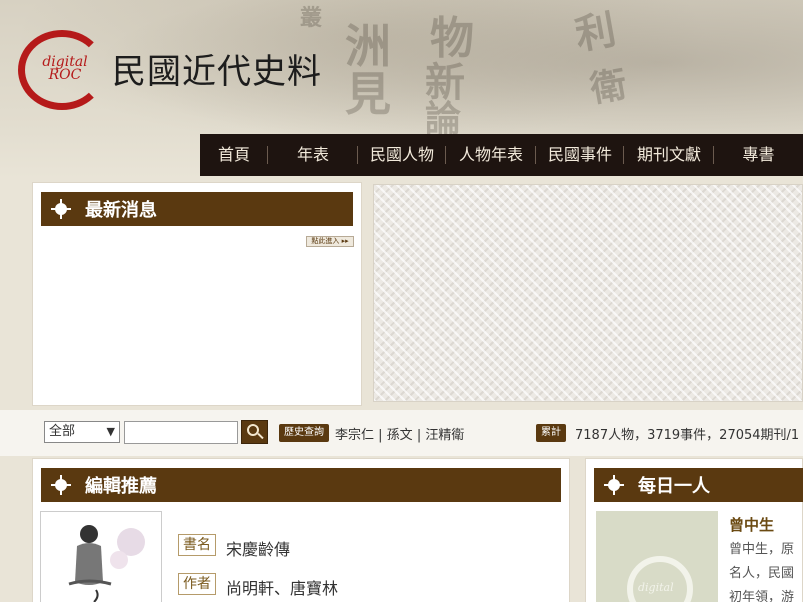 This screenshot has height=602, width=803. What do you see at coordinates (751, 524) in the screenshot?
I see `person-name: 曾中生` at bounding box center [751, 524].